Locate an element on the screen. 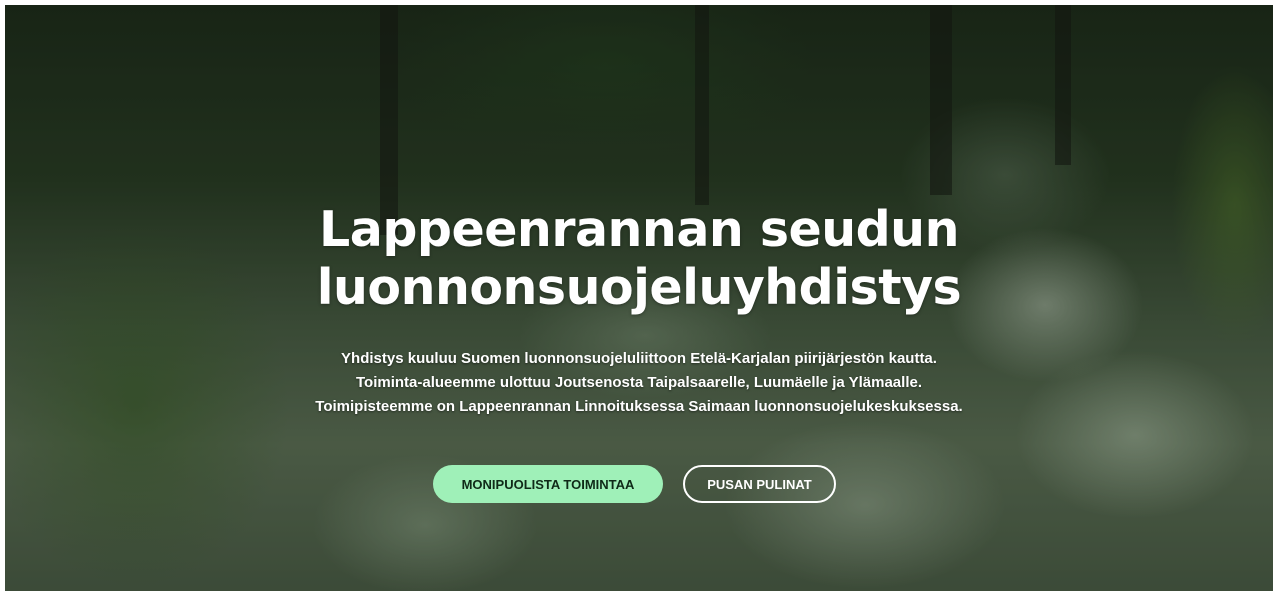  monipuolista-toimintaa-button: MONIPUOLISTA TOIMINTAA is located at coordinates (548, 484).